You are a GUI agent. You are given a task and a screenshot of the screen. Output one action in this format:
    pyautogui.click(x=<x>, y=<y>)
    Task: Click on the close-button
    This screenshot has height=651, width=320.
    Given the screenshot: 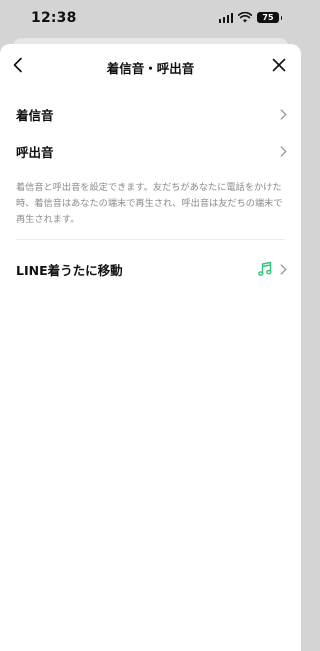 What is the action you would take?
    pyautogui.click(x=279, y=65)
    